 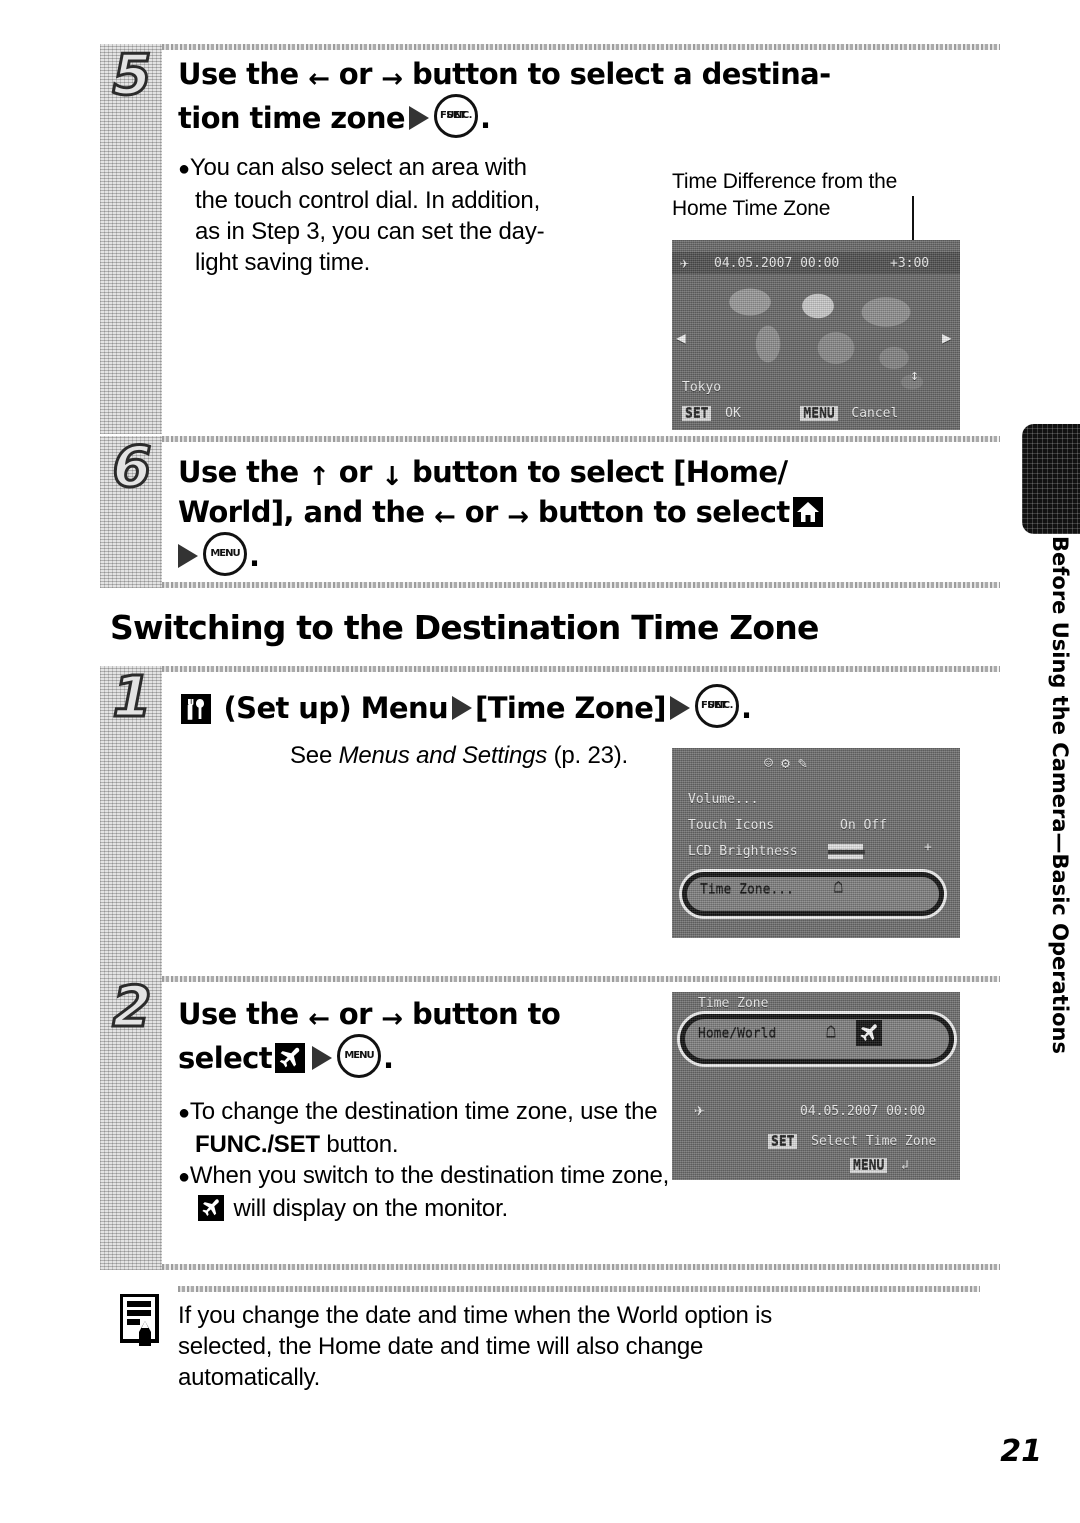 What do you see at coordinates (132, 75) in the screenshot?
I see `step-number-5: 5` at bounding box center [132, 75].